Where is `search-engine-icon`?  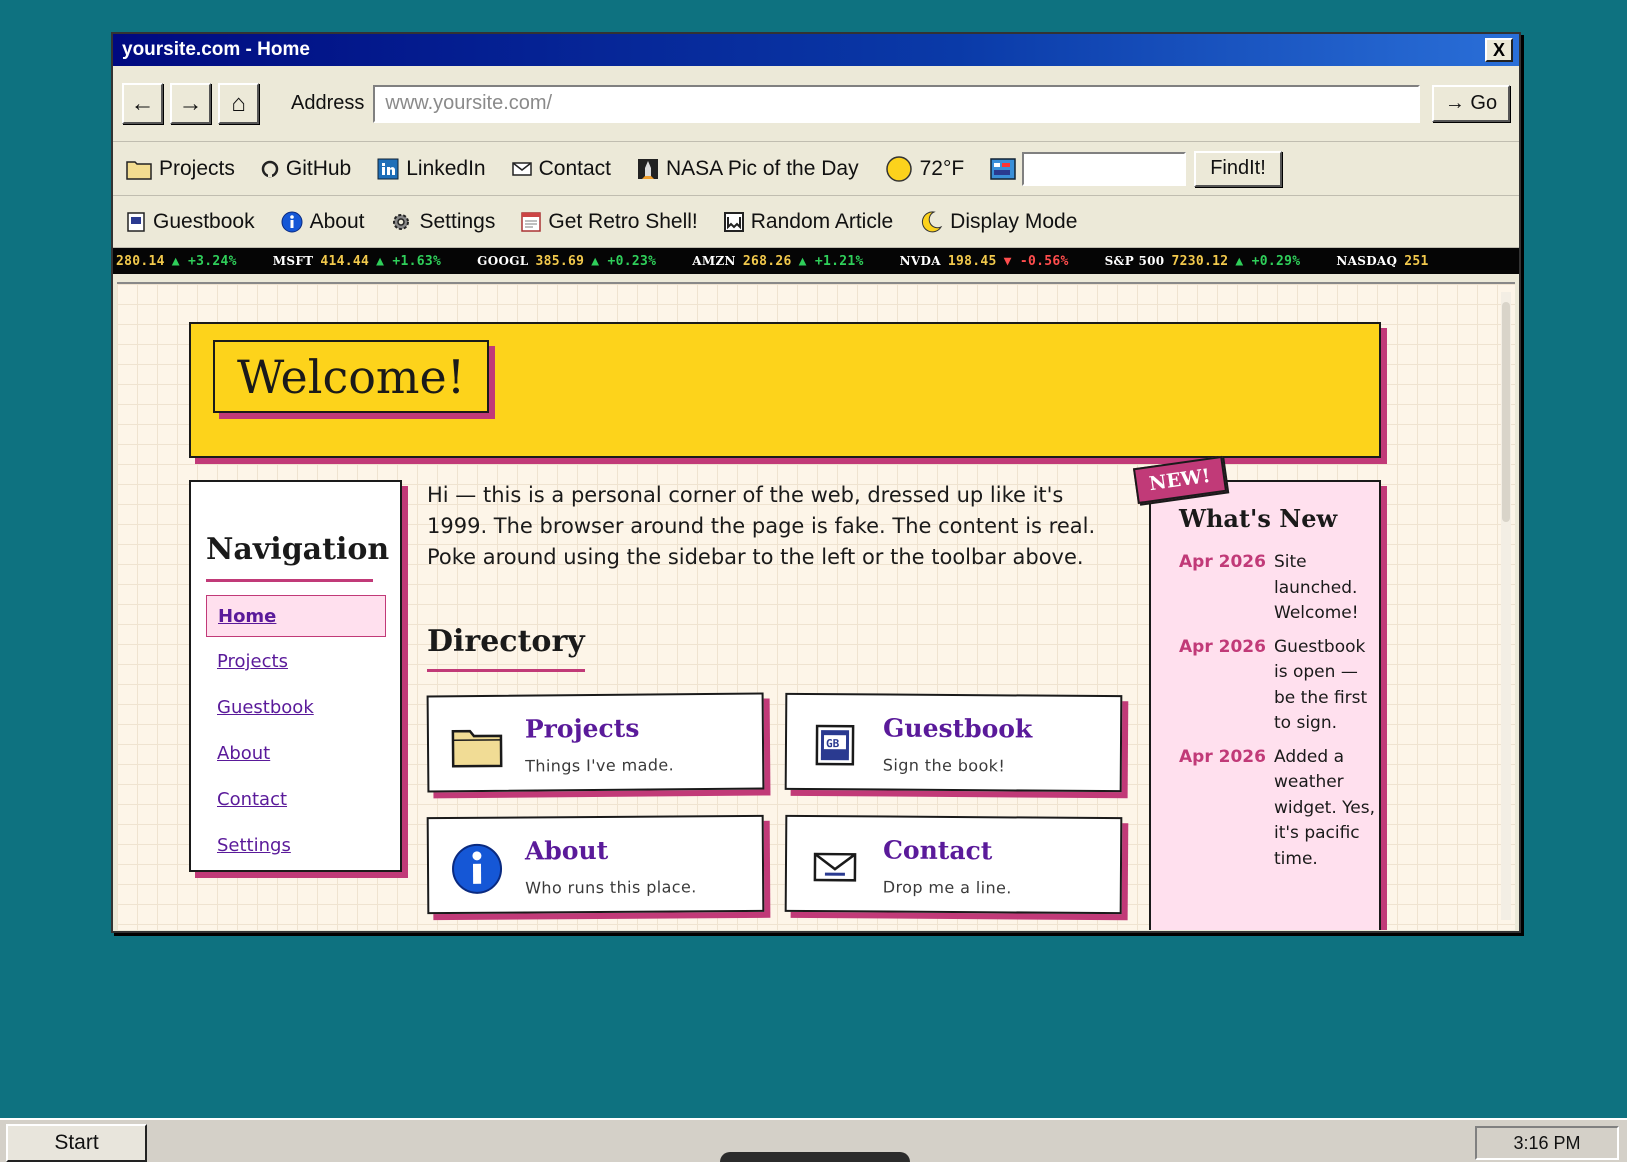
search-engine-icon is located at coordinates (1003, 168).